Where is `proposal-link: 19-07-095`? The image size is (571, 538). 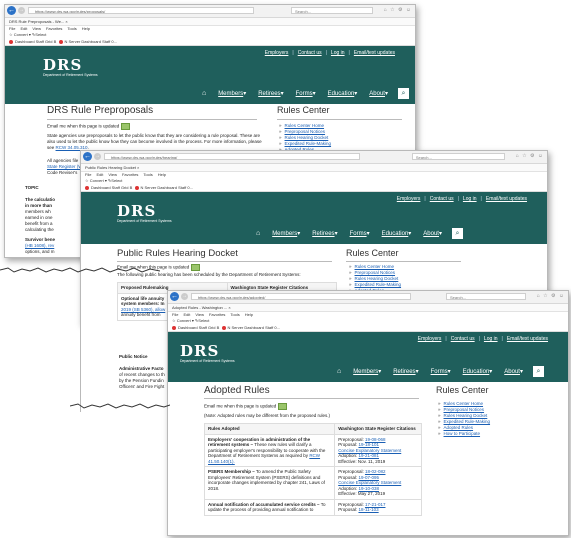
proposal-link: 19-07-095 is located at coordinates (368, 477).